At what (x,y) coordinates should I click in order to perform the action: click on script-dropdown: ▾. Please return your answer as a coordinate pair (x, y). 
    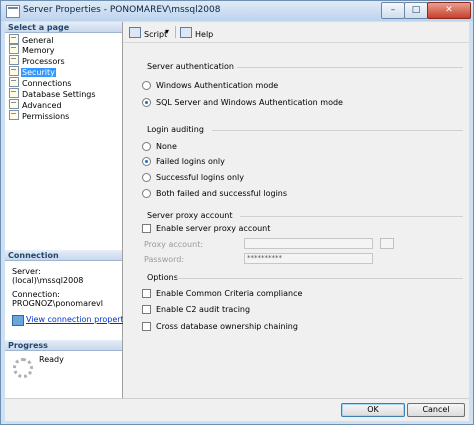
    Looking at the image, I should click on (167, 31).